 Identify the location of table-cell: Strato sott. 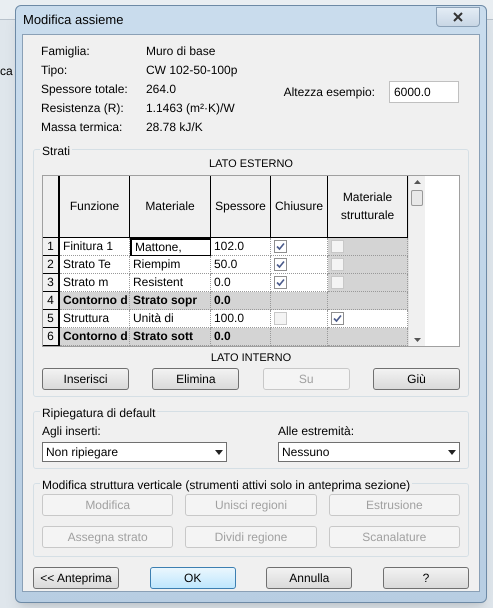
(170, 337).